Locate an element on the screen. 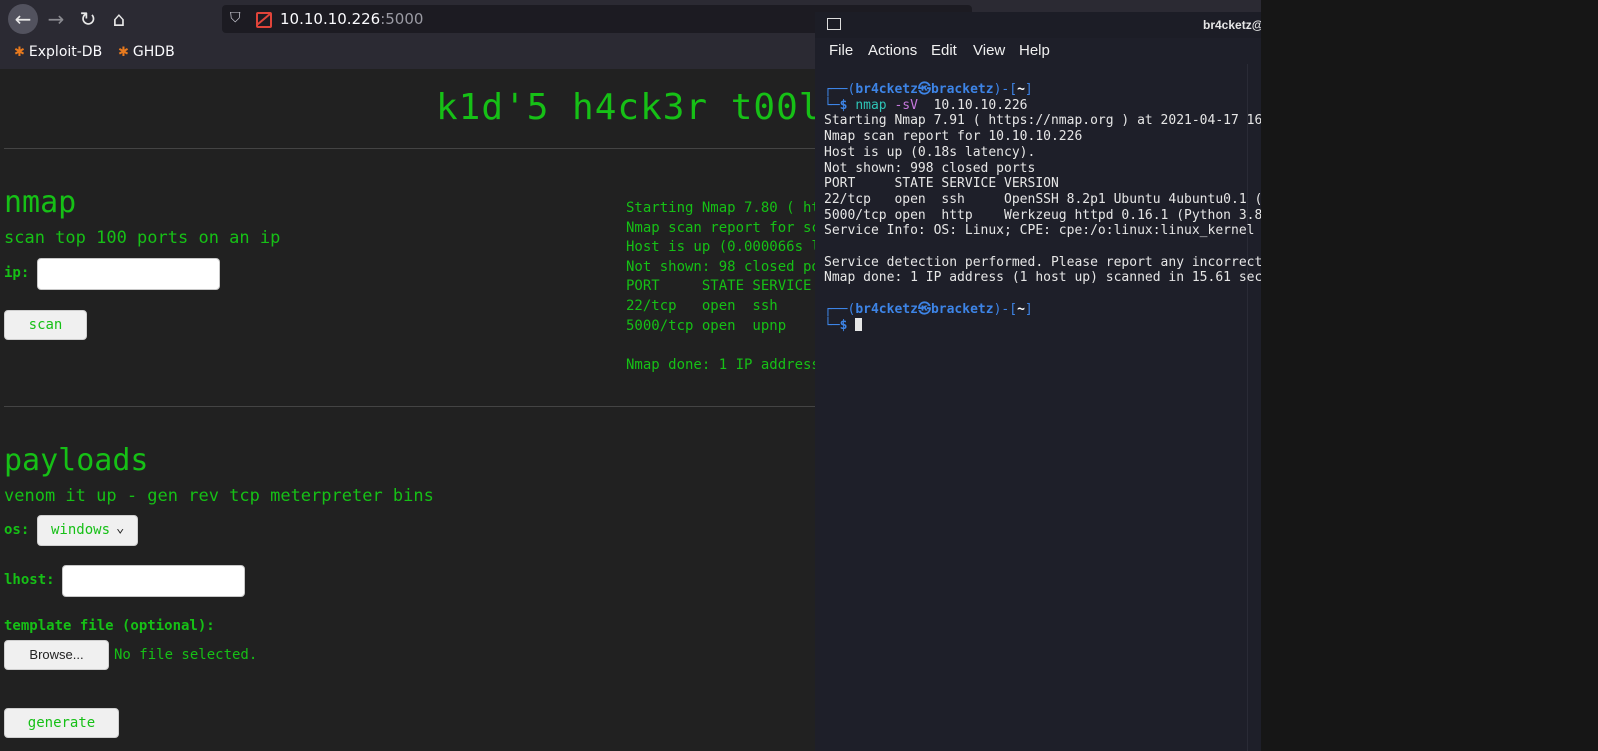  menu-help: Help is located at coordinates (1034, 50).